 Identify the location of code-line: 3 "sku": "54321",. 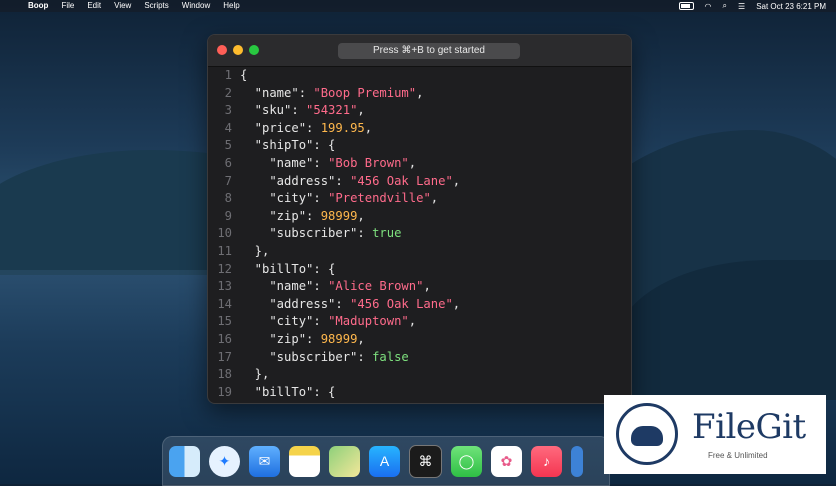
(419, 111).